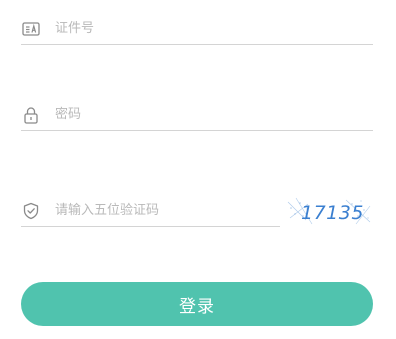 This screenshot has width=396, height=339. I want to click on id-number-input, so click(205, 28).